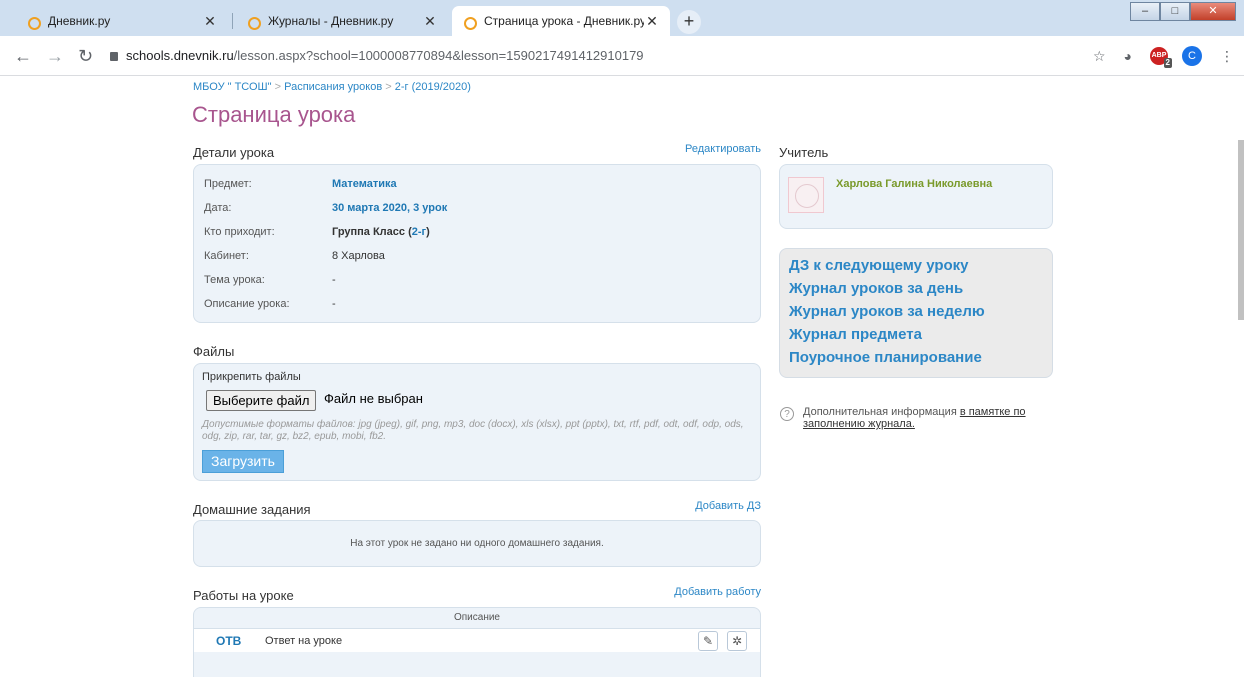 The image size is (1244, 677). What do you see at coordinates (79, 21) in the screenshot?
I see `tab-label: Дневник.ру` at bounding box center [79, 21].